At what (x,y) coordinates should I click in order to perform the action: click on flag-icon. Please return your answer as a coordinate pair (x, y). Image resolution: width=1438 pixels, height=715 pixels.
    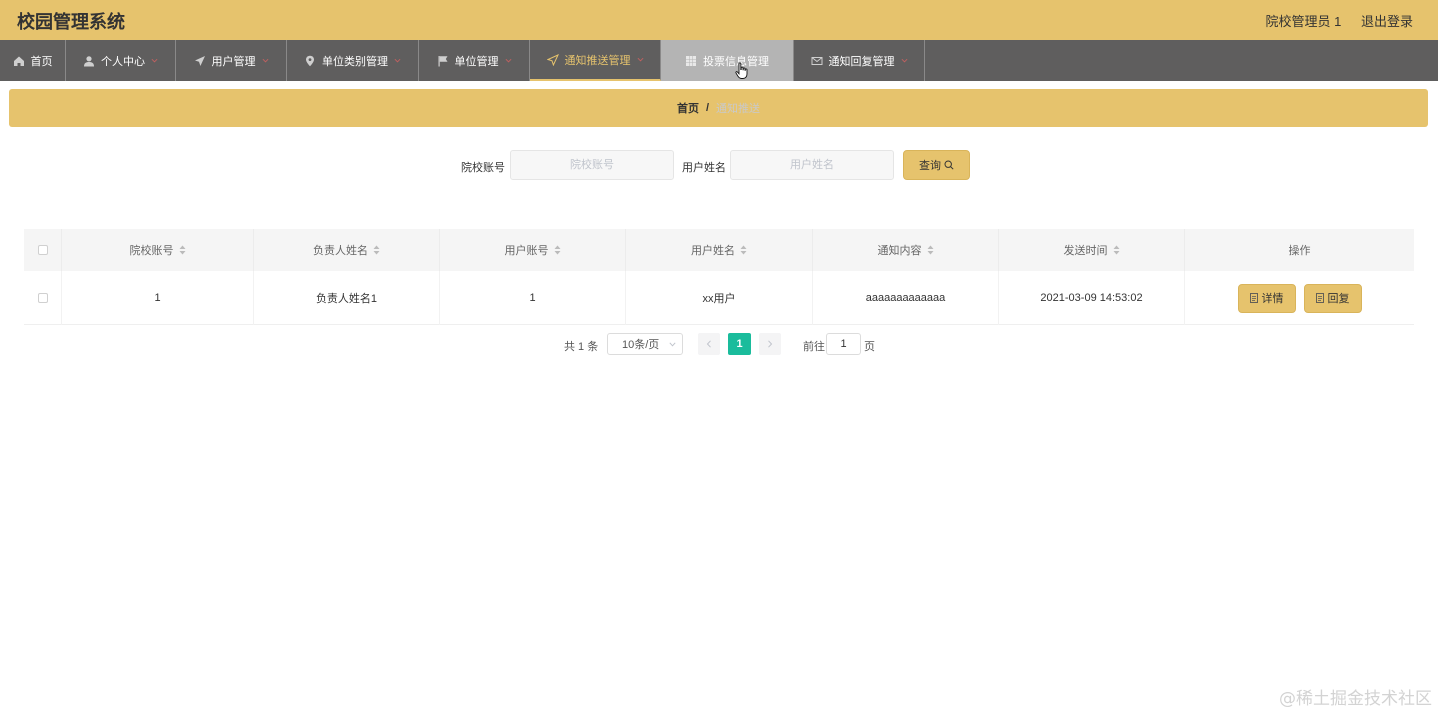
    Looking at the image, I should click on (442, 60).